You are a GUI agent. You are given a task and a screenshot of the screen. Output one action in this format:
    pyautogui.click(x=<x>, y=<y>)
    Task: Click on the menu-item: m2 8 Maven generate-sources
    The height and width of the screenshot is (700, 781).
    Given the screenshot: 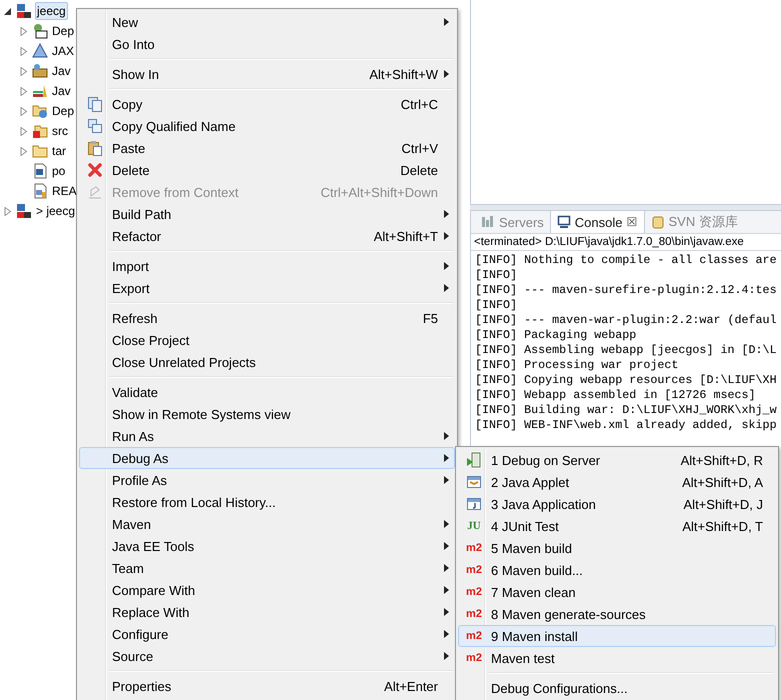 What is the action you would take?
    pyautogui.click(x=617, y=614)
    